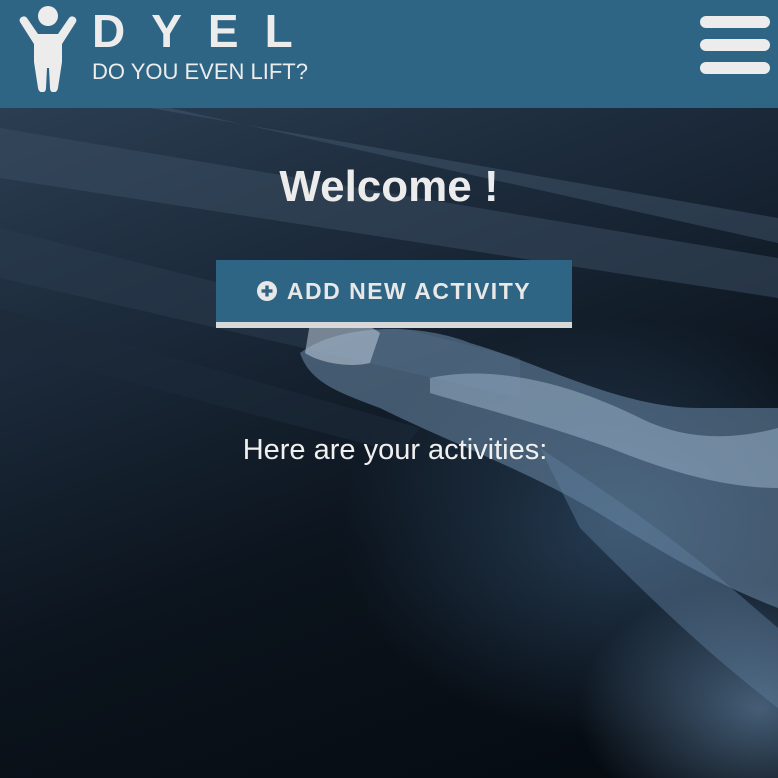 The height and width of the screenshot is (778, 778). What do you see at coordinates (409, 290) in the screenshot?
I see `add-new-activity-label: ADD NEW ACTIVITY` at bounding box center [409, 290].